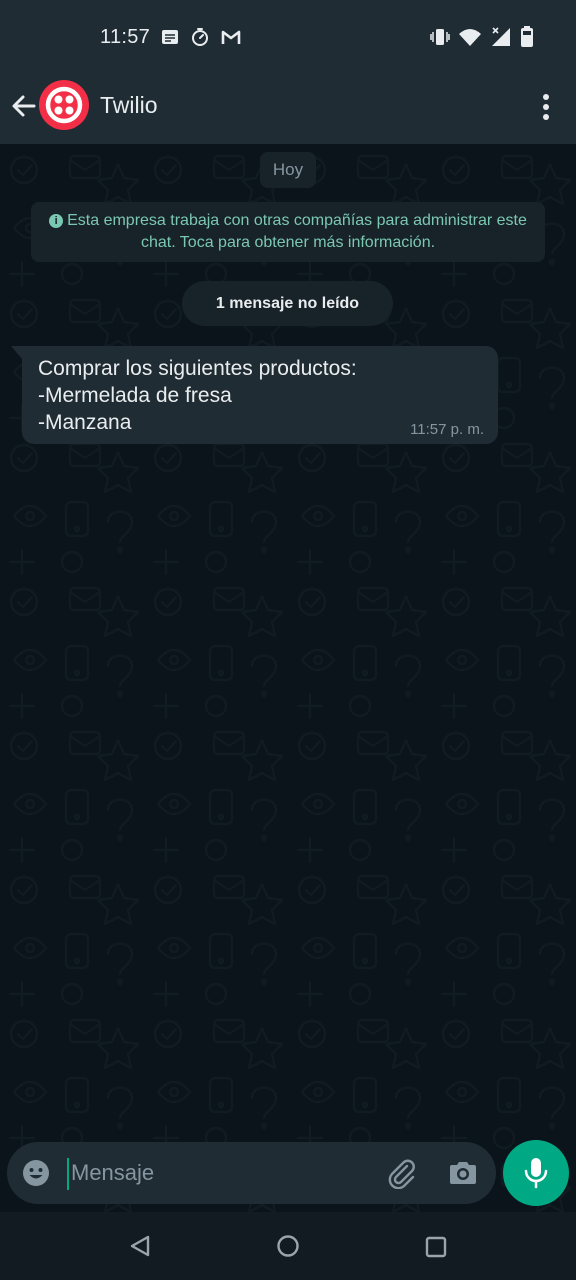 Image resolution: width=576 pixels, height=1280 pixels. Describe the element at coordinates (140, 1246) in the screenshot. I see `nav-back-icon` at that location.